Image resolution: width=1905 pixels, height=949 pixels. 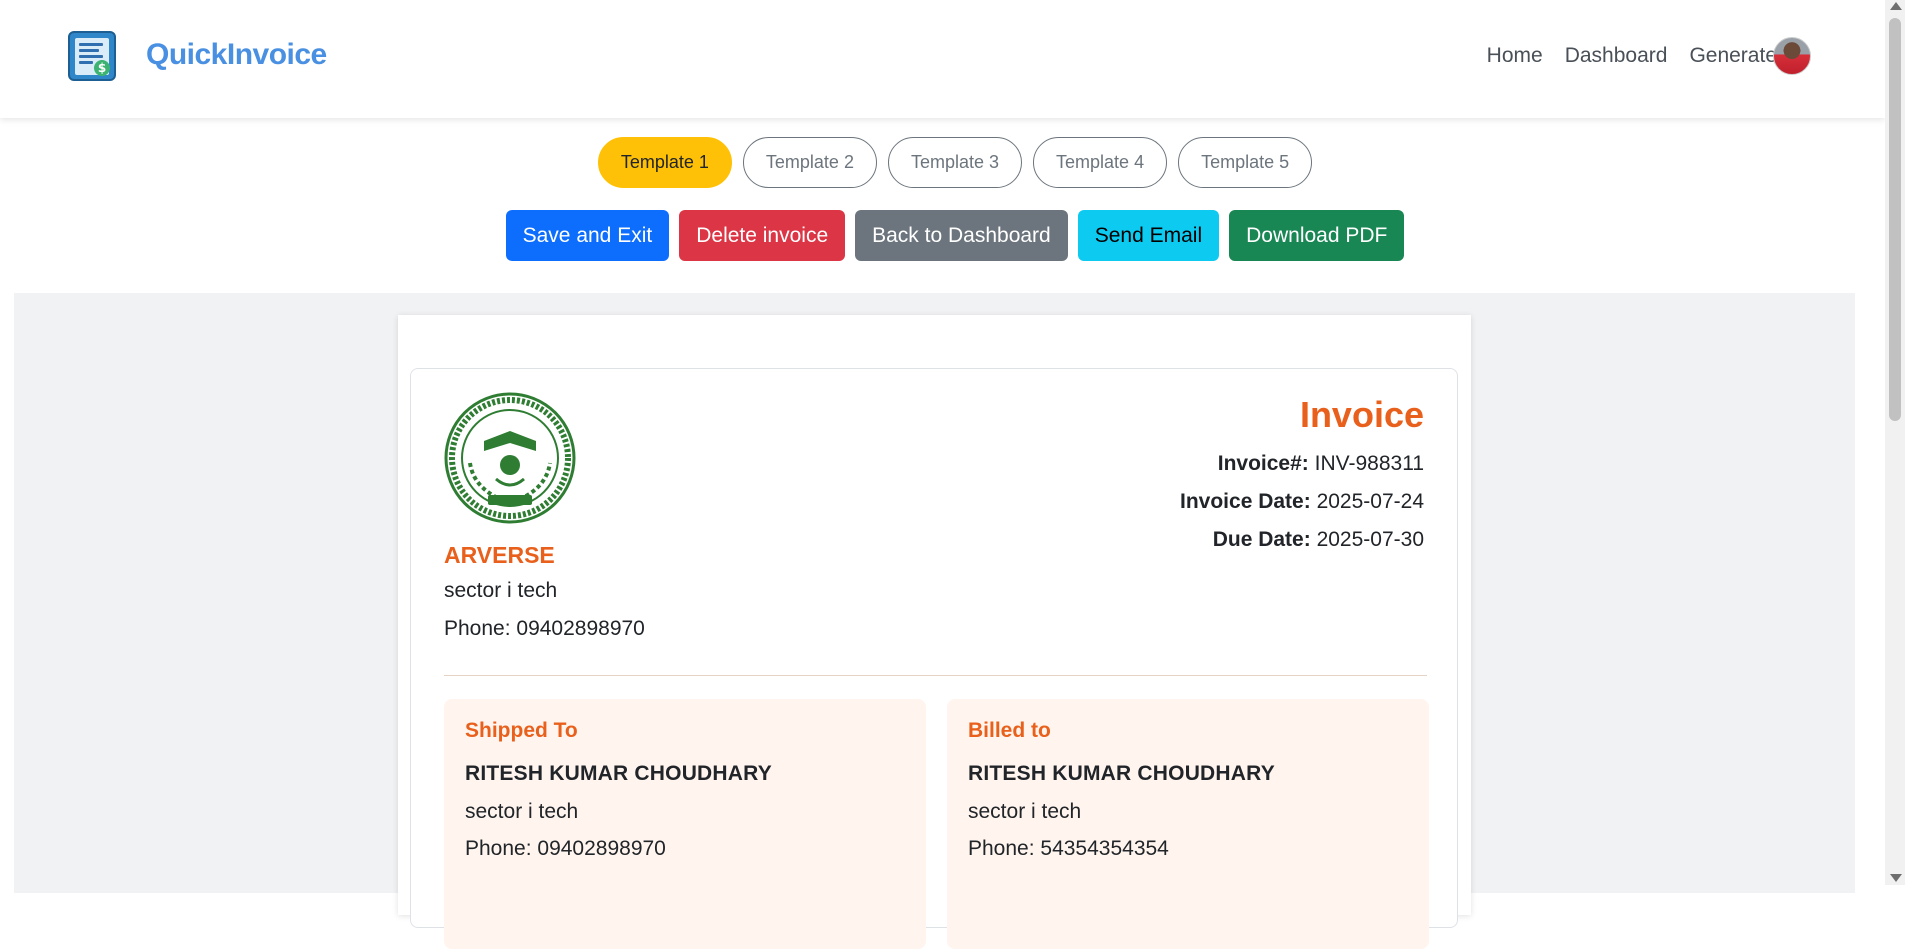 I want to click on invoice-number: Invoice#: INV-988311, so click(x=1321, y=464).